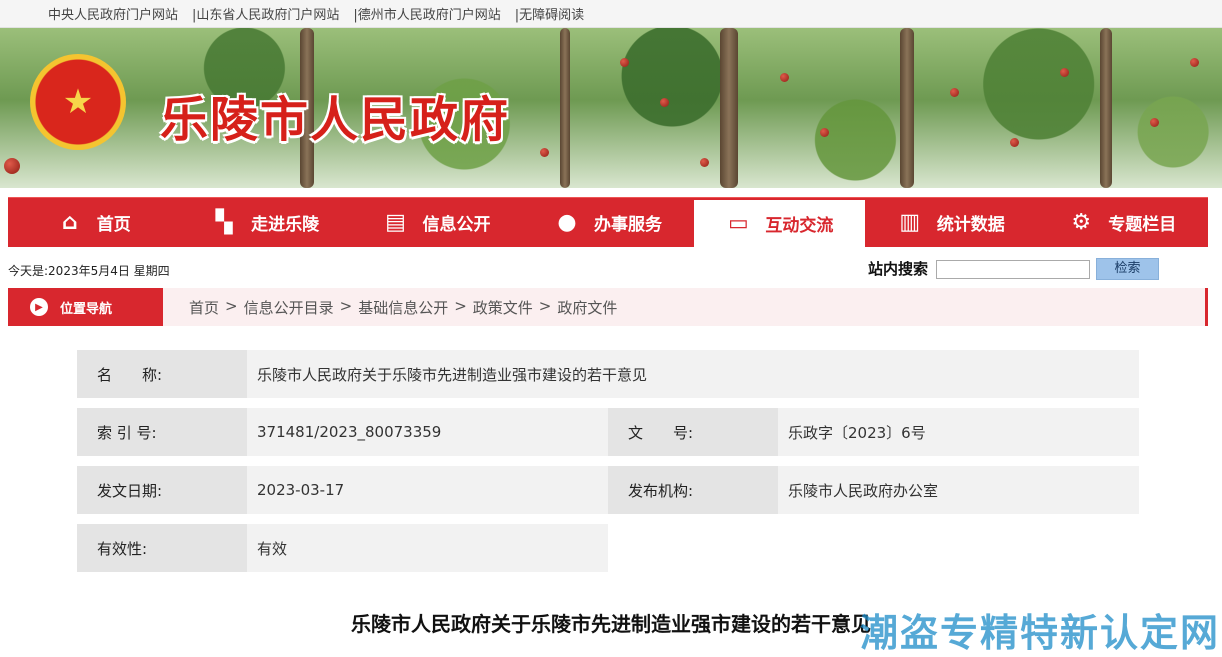 The width and height of the screenshot is (1222, 657). I want to click on chat-icon: ▭, so click(738, 223).